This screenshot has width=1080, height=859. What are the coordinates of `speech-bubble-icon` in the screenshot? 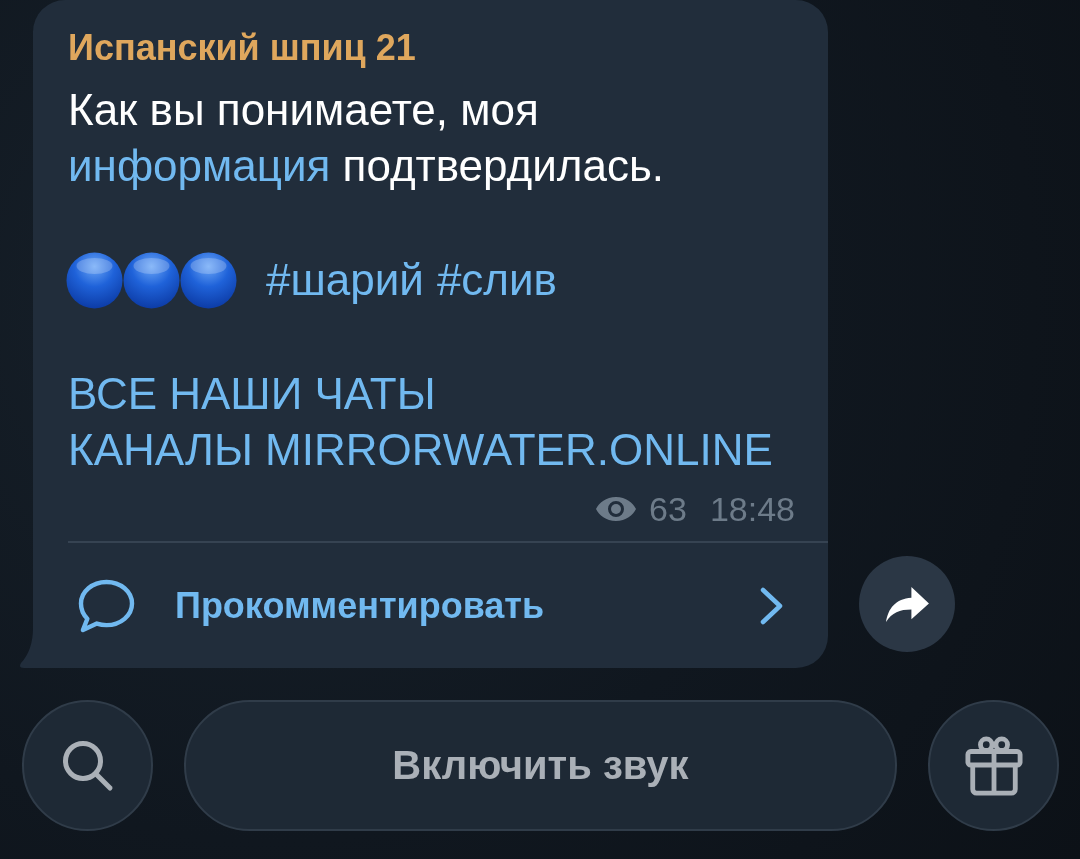 It's located at (106, 605).